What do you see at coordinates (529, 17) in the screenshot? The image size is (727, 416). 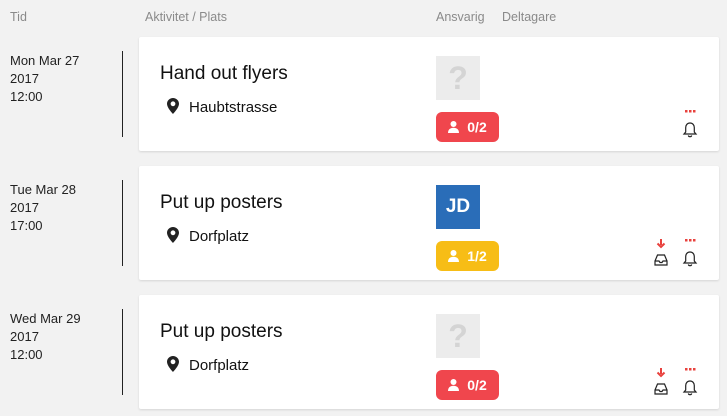 I see `column-header-participants: Deltagare` at bounding box center [529, 17].